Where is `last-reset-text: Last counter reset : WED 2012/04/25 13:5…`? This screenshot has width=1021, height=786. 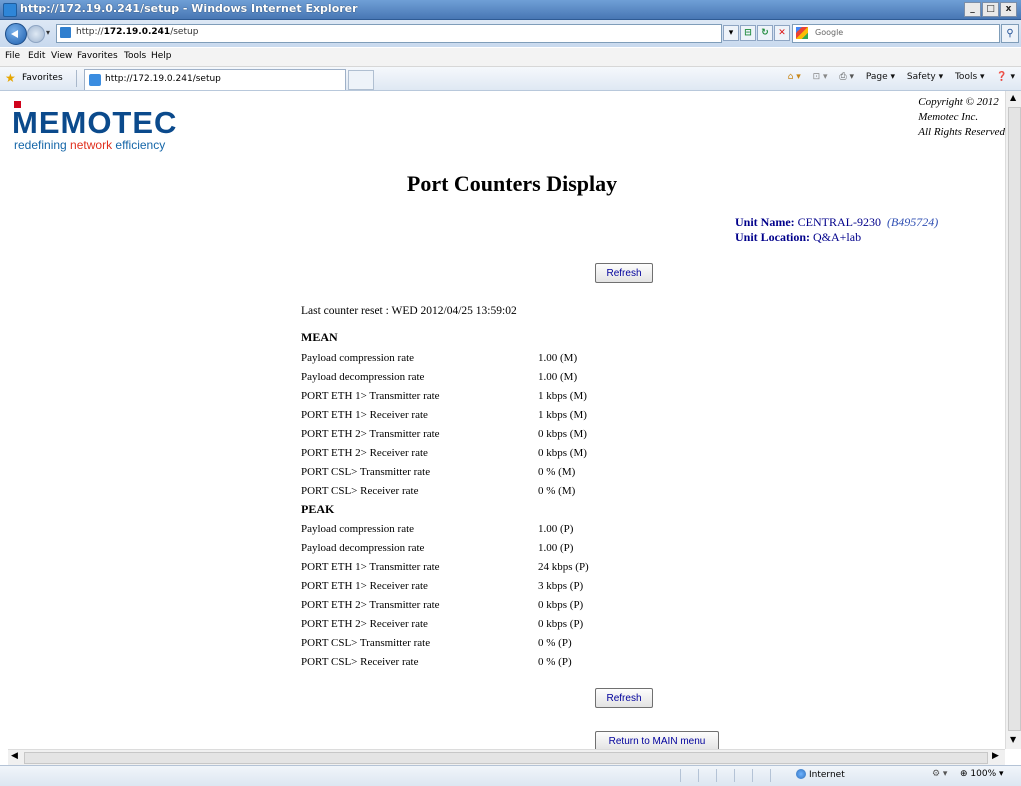
last-reset-text: Last counter reset : WED 2012/04/25 13:5… is located at coordinates (409, 311).